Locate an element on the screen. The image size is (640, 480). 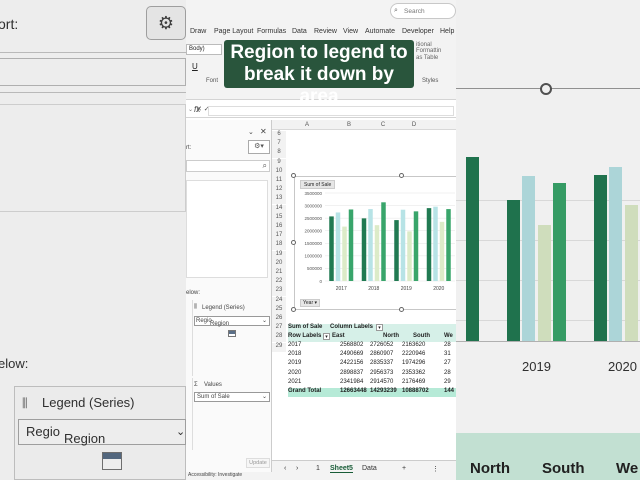
row-header: 9 is located at coordinates (279, 163).